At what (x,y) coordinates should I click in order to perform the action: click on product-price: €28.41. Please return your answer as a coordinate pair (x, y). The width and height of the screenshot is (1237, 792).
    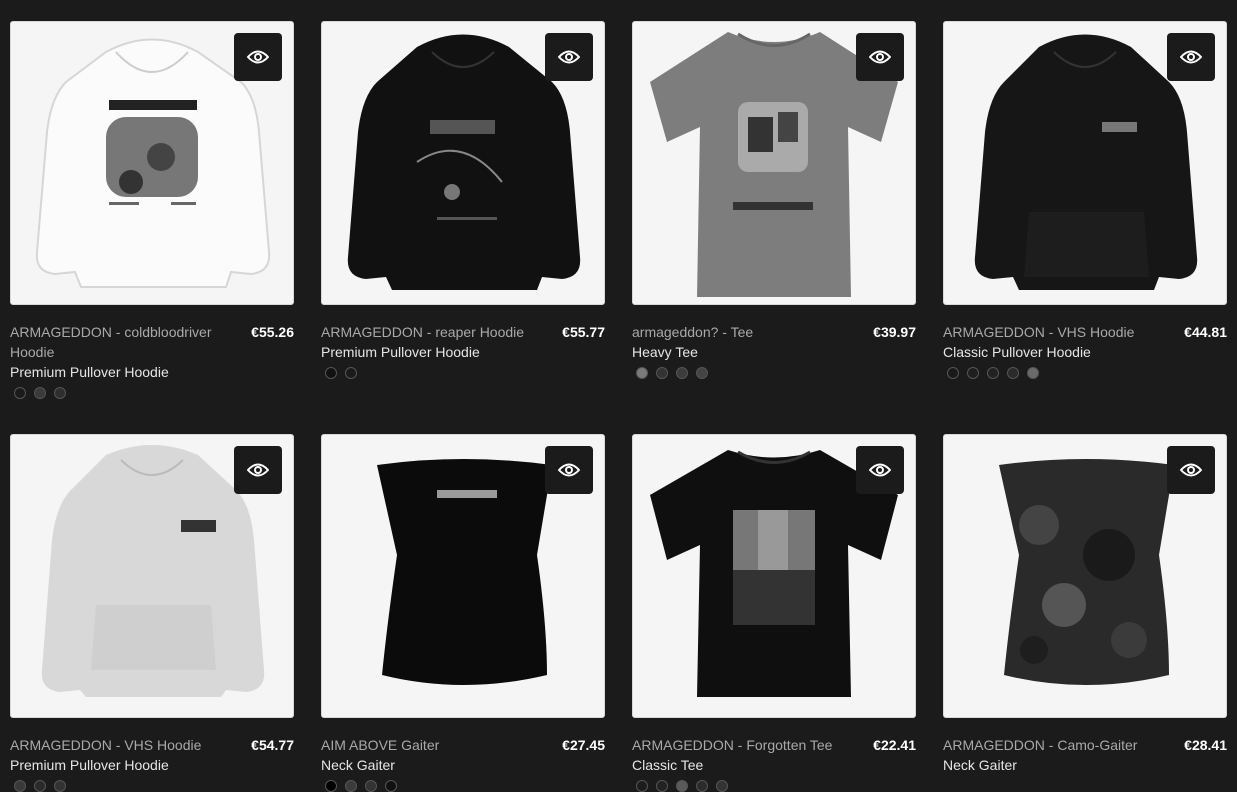
    Looking at the image, I should click on (1205, 745).